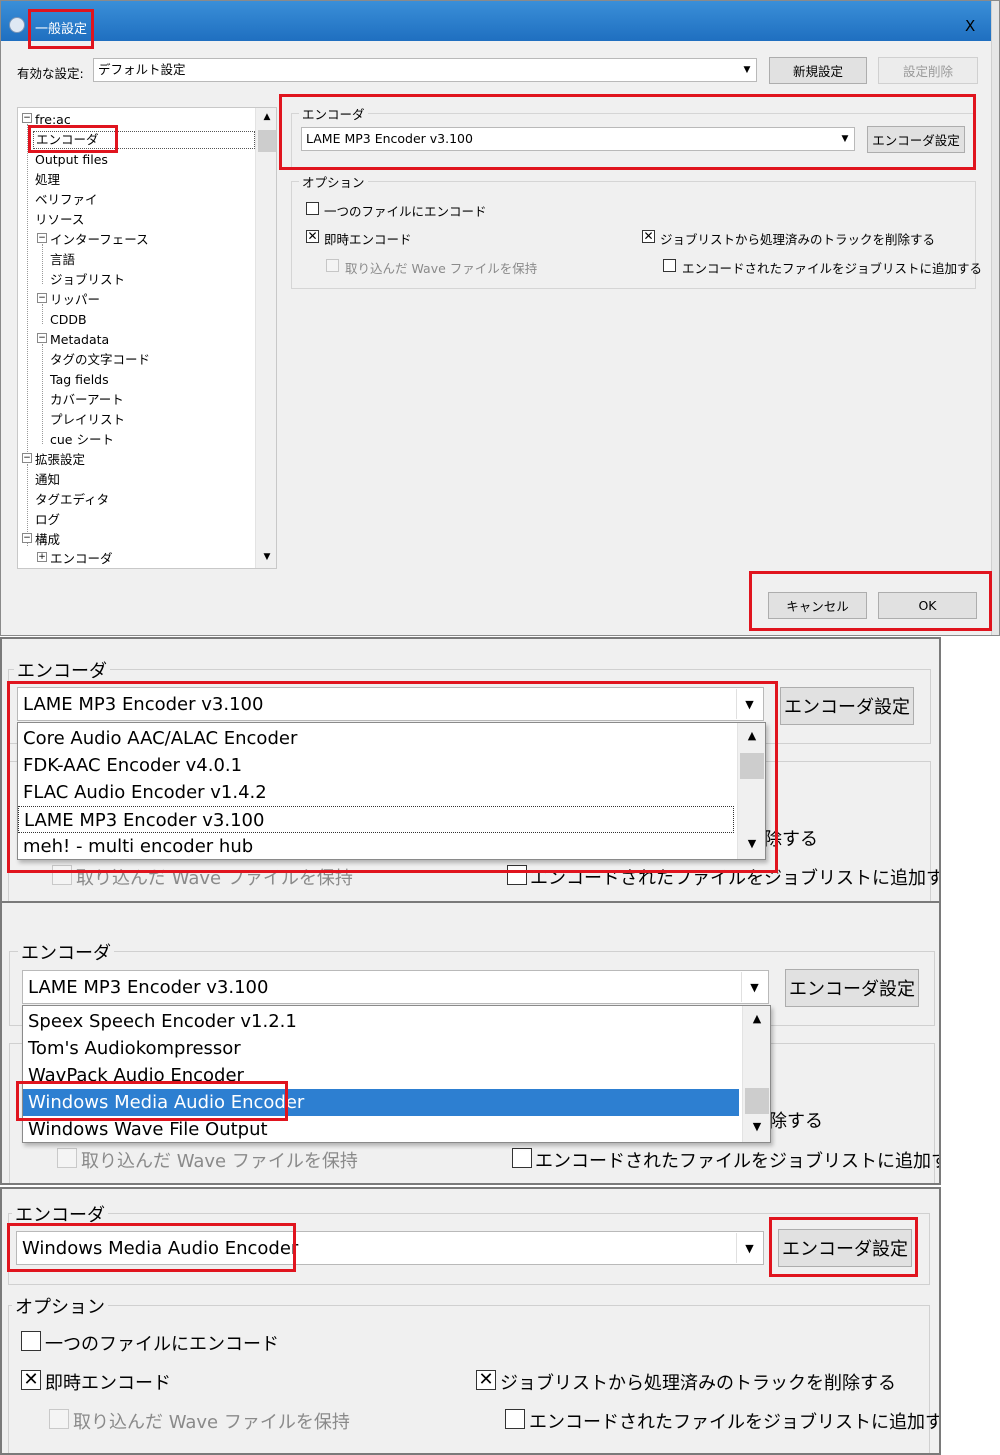 This screenshot has height=1455, width=1000. I want to click on cancel-button: キャンセル, so click(817, 605).